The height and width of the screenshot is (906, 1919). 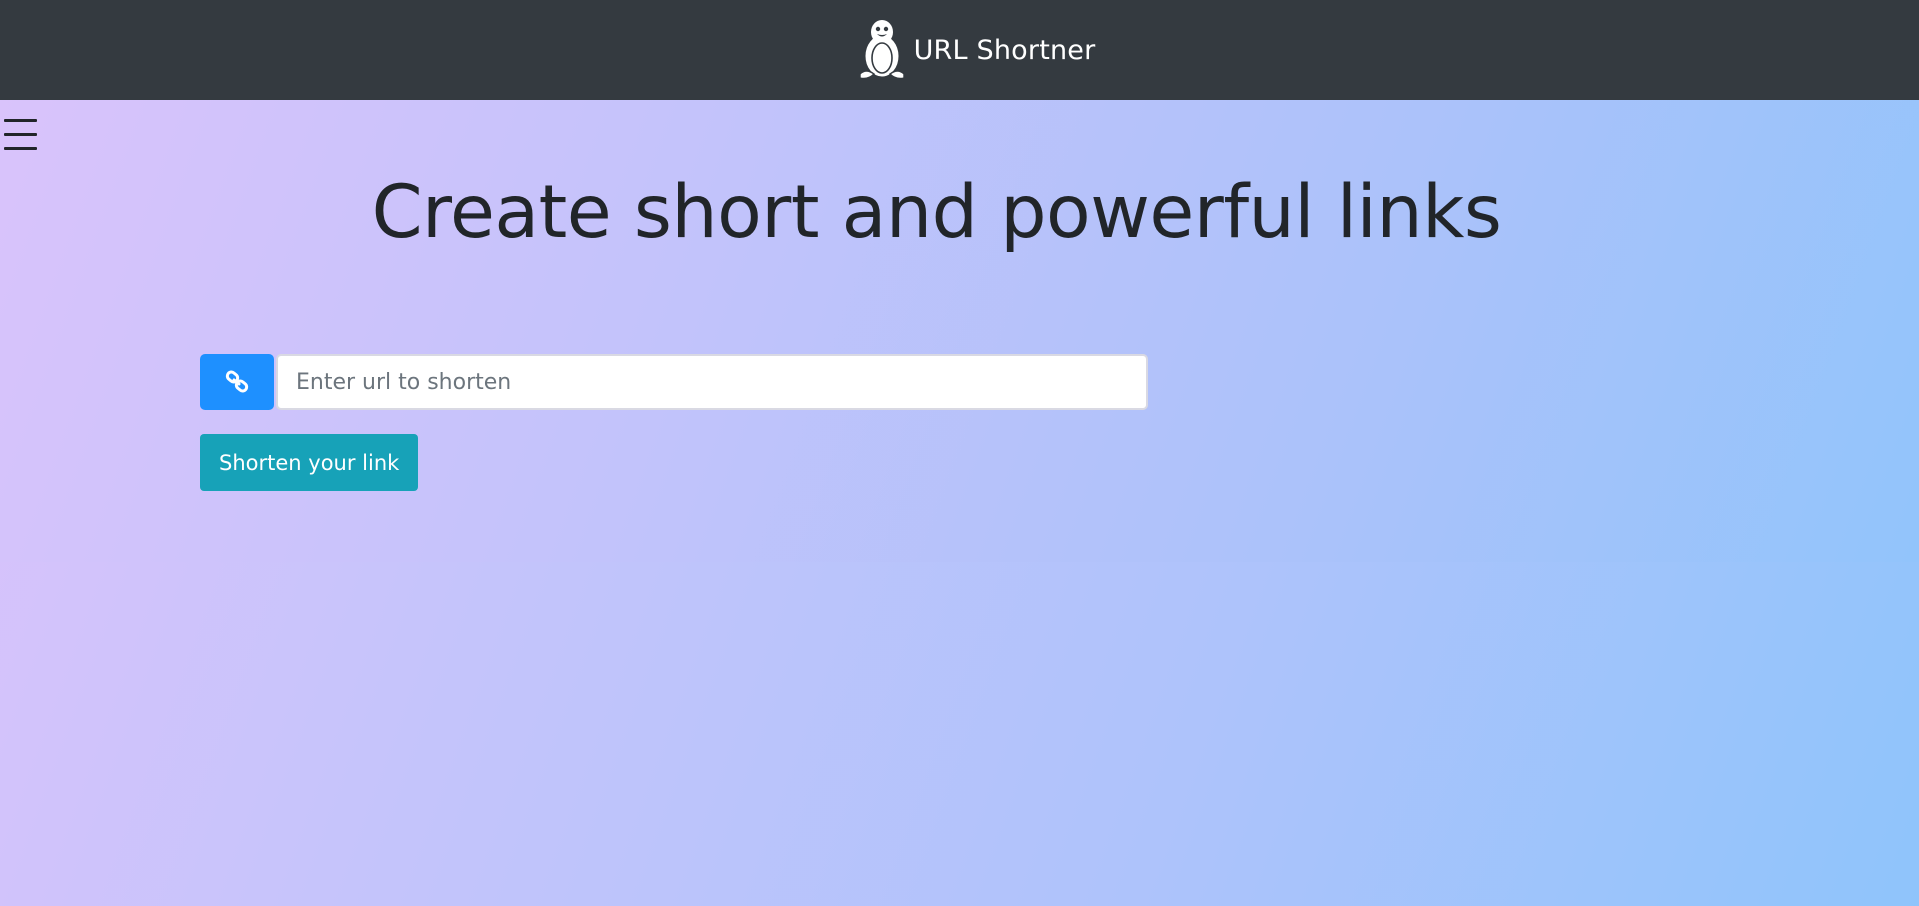 I want to click on url-input-group, so click(x=674, y=382).